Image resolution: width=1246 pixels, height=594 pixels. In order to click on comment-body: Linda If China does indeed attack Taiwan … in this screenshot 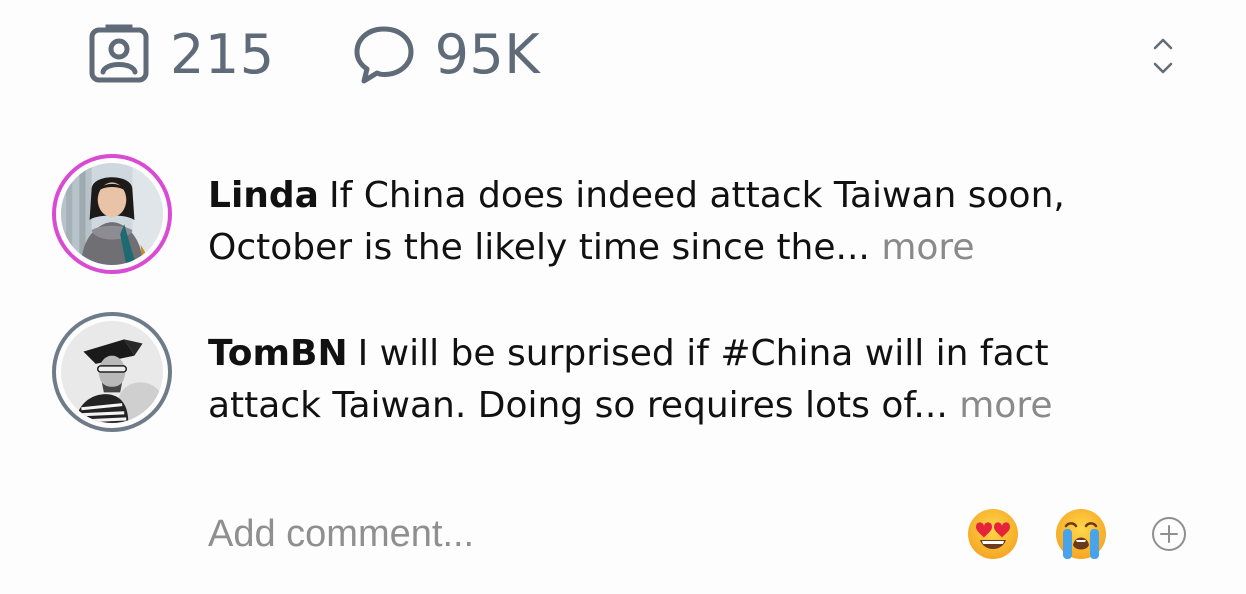, I will do `click(688, 222)`.